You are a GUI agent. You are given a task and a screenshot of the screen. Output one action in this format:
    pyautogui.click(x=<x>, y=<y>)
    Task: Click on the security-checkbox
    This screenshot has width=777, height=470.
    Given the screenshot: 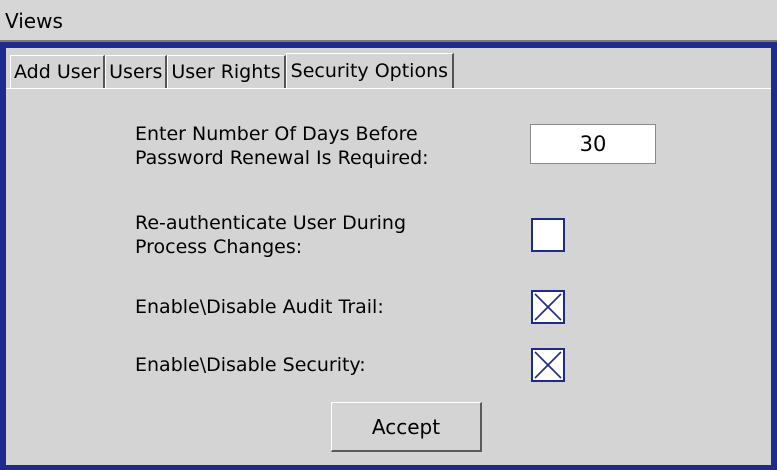 What is the action you would take?
    pyautogui.click(x=548, y=365)
    